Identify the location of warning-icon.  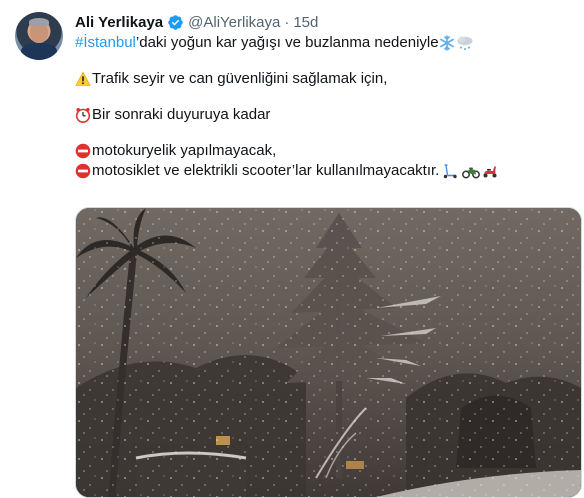
(83, 79).